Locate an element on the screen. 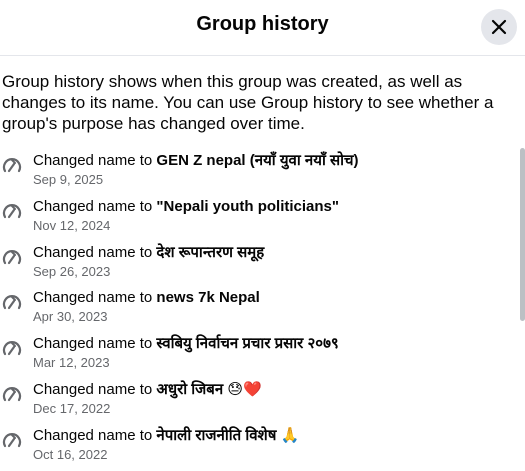 The width and height of the screenshot is (525, 471). history-date: Nov 12, 2024 is located at coordinates (72, 225).